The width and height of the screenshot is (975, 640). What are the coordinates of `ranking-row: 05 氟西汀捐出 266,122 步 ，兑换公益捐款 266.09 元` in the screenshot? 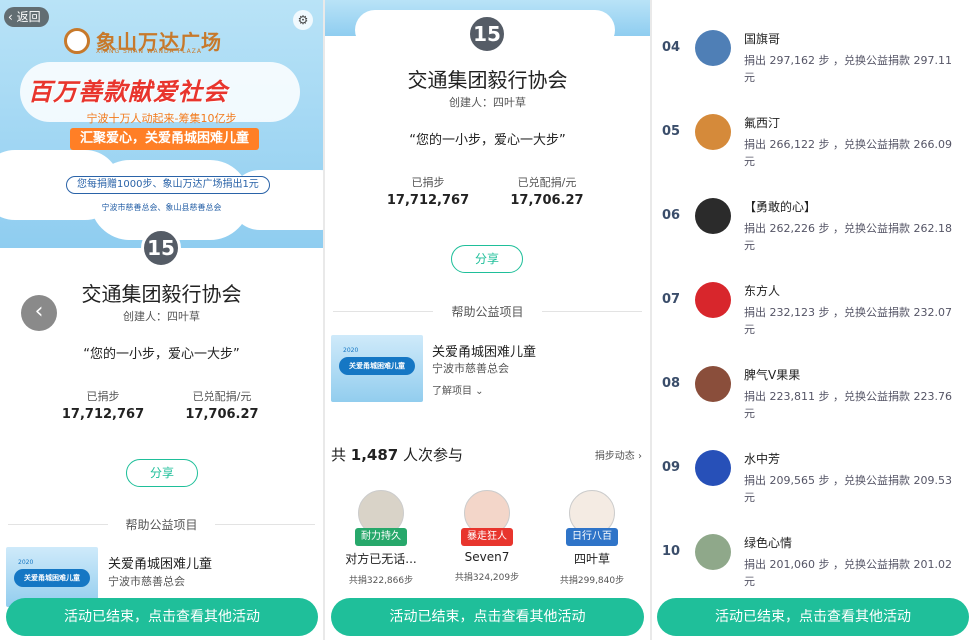 It's located at (813, 136).